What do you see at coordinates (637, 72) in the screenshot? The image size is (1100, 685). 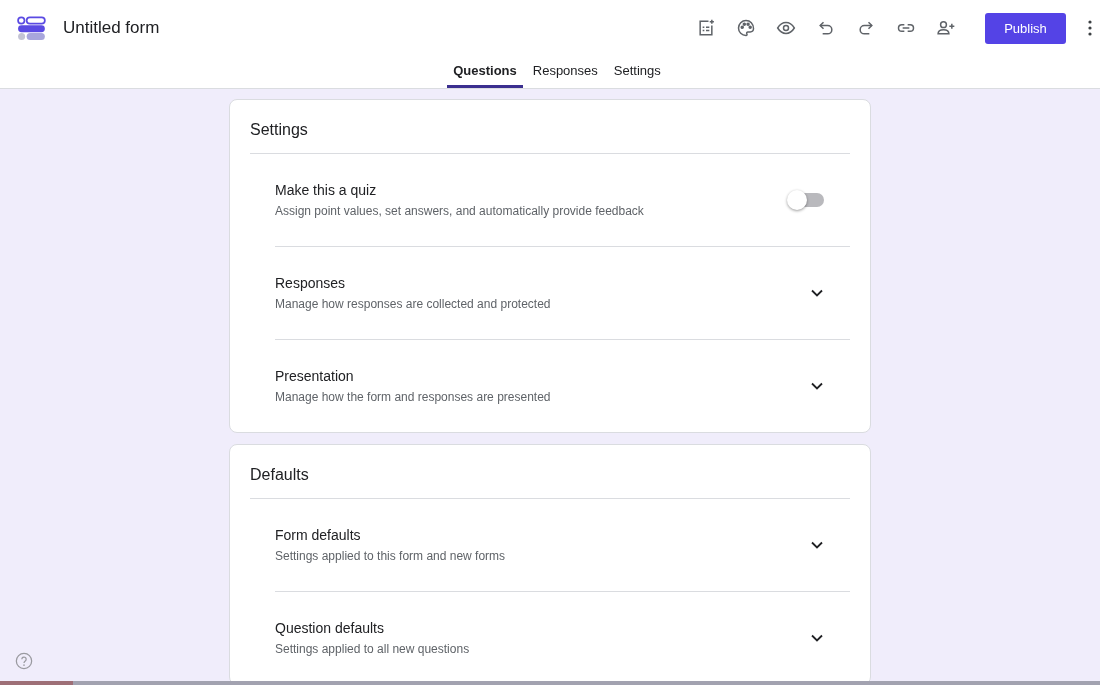 I see `tab: Settings` at bounding box center [637, 72].